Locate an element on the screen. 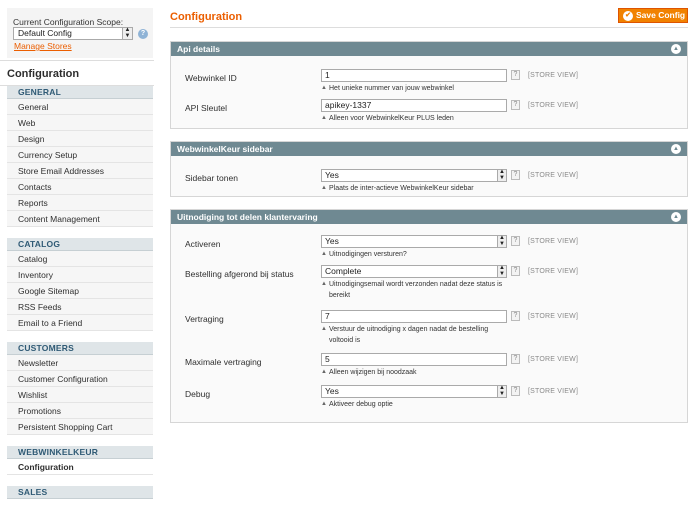 This screenshot has height=514, width=700. field-label: Sidebar tonen is located at coordinates (211, 178).